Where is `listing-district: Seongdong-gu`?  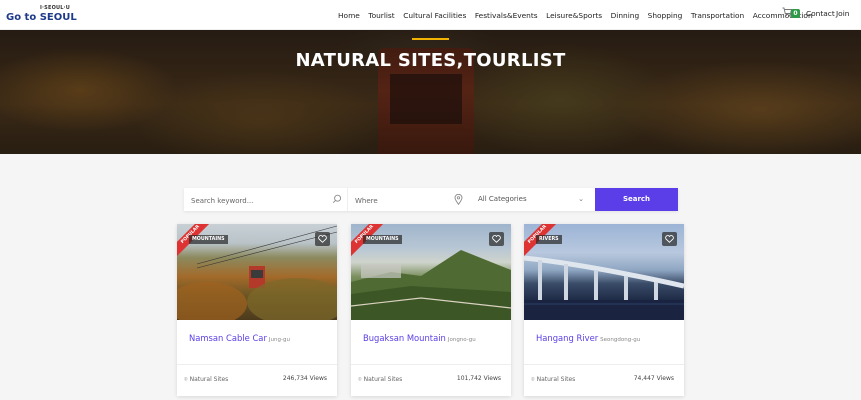 listing-district: Seongdong-gu is located at coordinates (620, 340).